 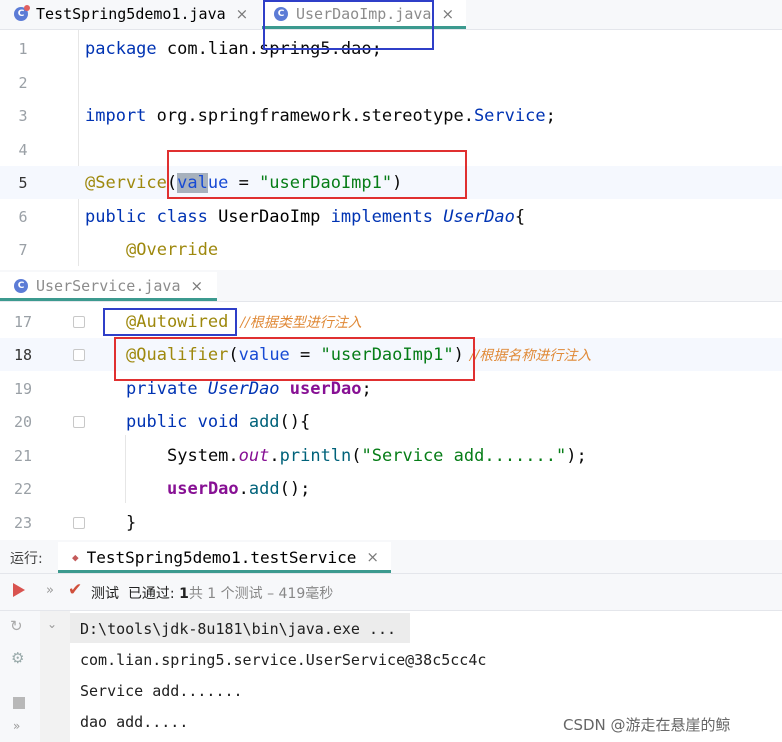 What do you see at coordinates (52, 624) in the screenshot?
I see `chevron-down-icon: ⌄` at bounding box center [52, 624].